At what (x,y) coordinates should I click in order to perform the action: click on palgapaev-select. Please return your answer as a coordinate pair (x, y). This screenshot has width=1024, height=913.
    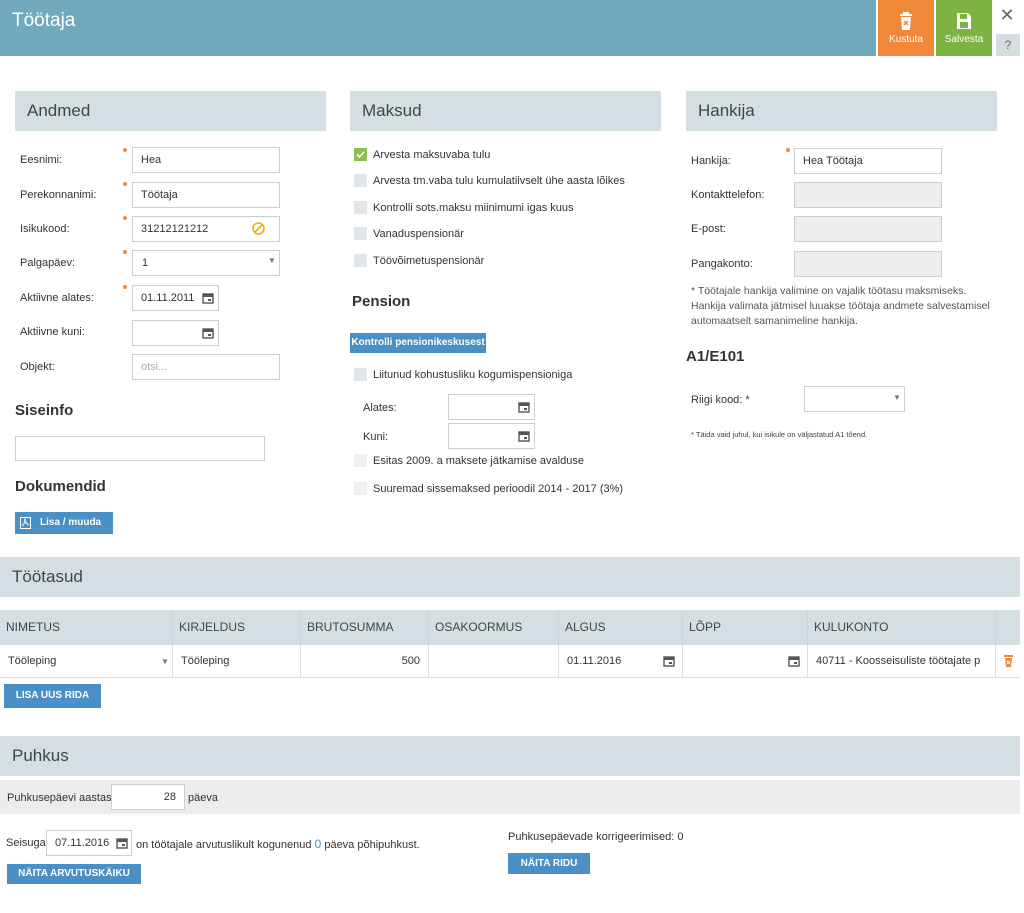
    Looking at the image, I should click on (206, 263).